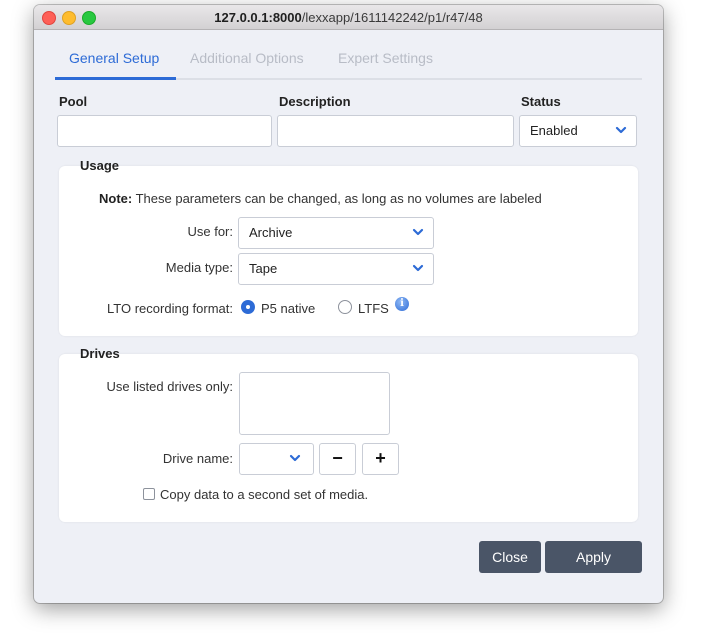 This screenshot has height=637, width=717. What do you see at coordinates (247, 58) in the screenshot?
I see `tab-additional-options: Additional Options` at bounding box center [247, 58].